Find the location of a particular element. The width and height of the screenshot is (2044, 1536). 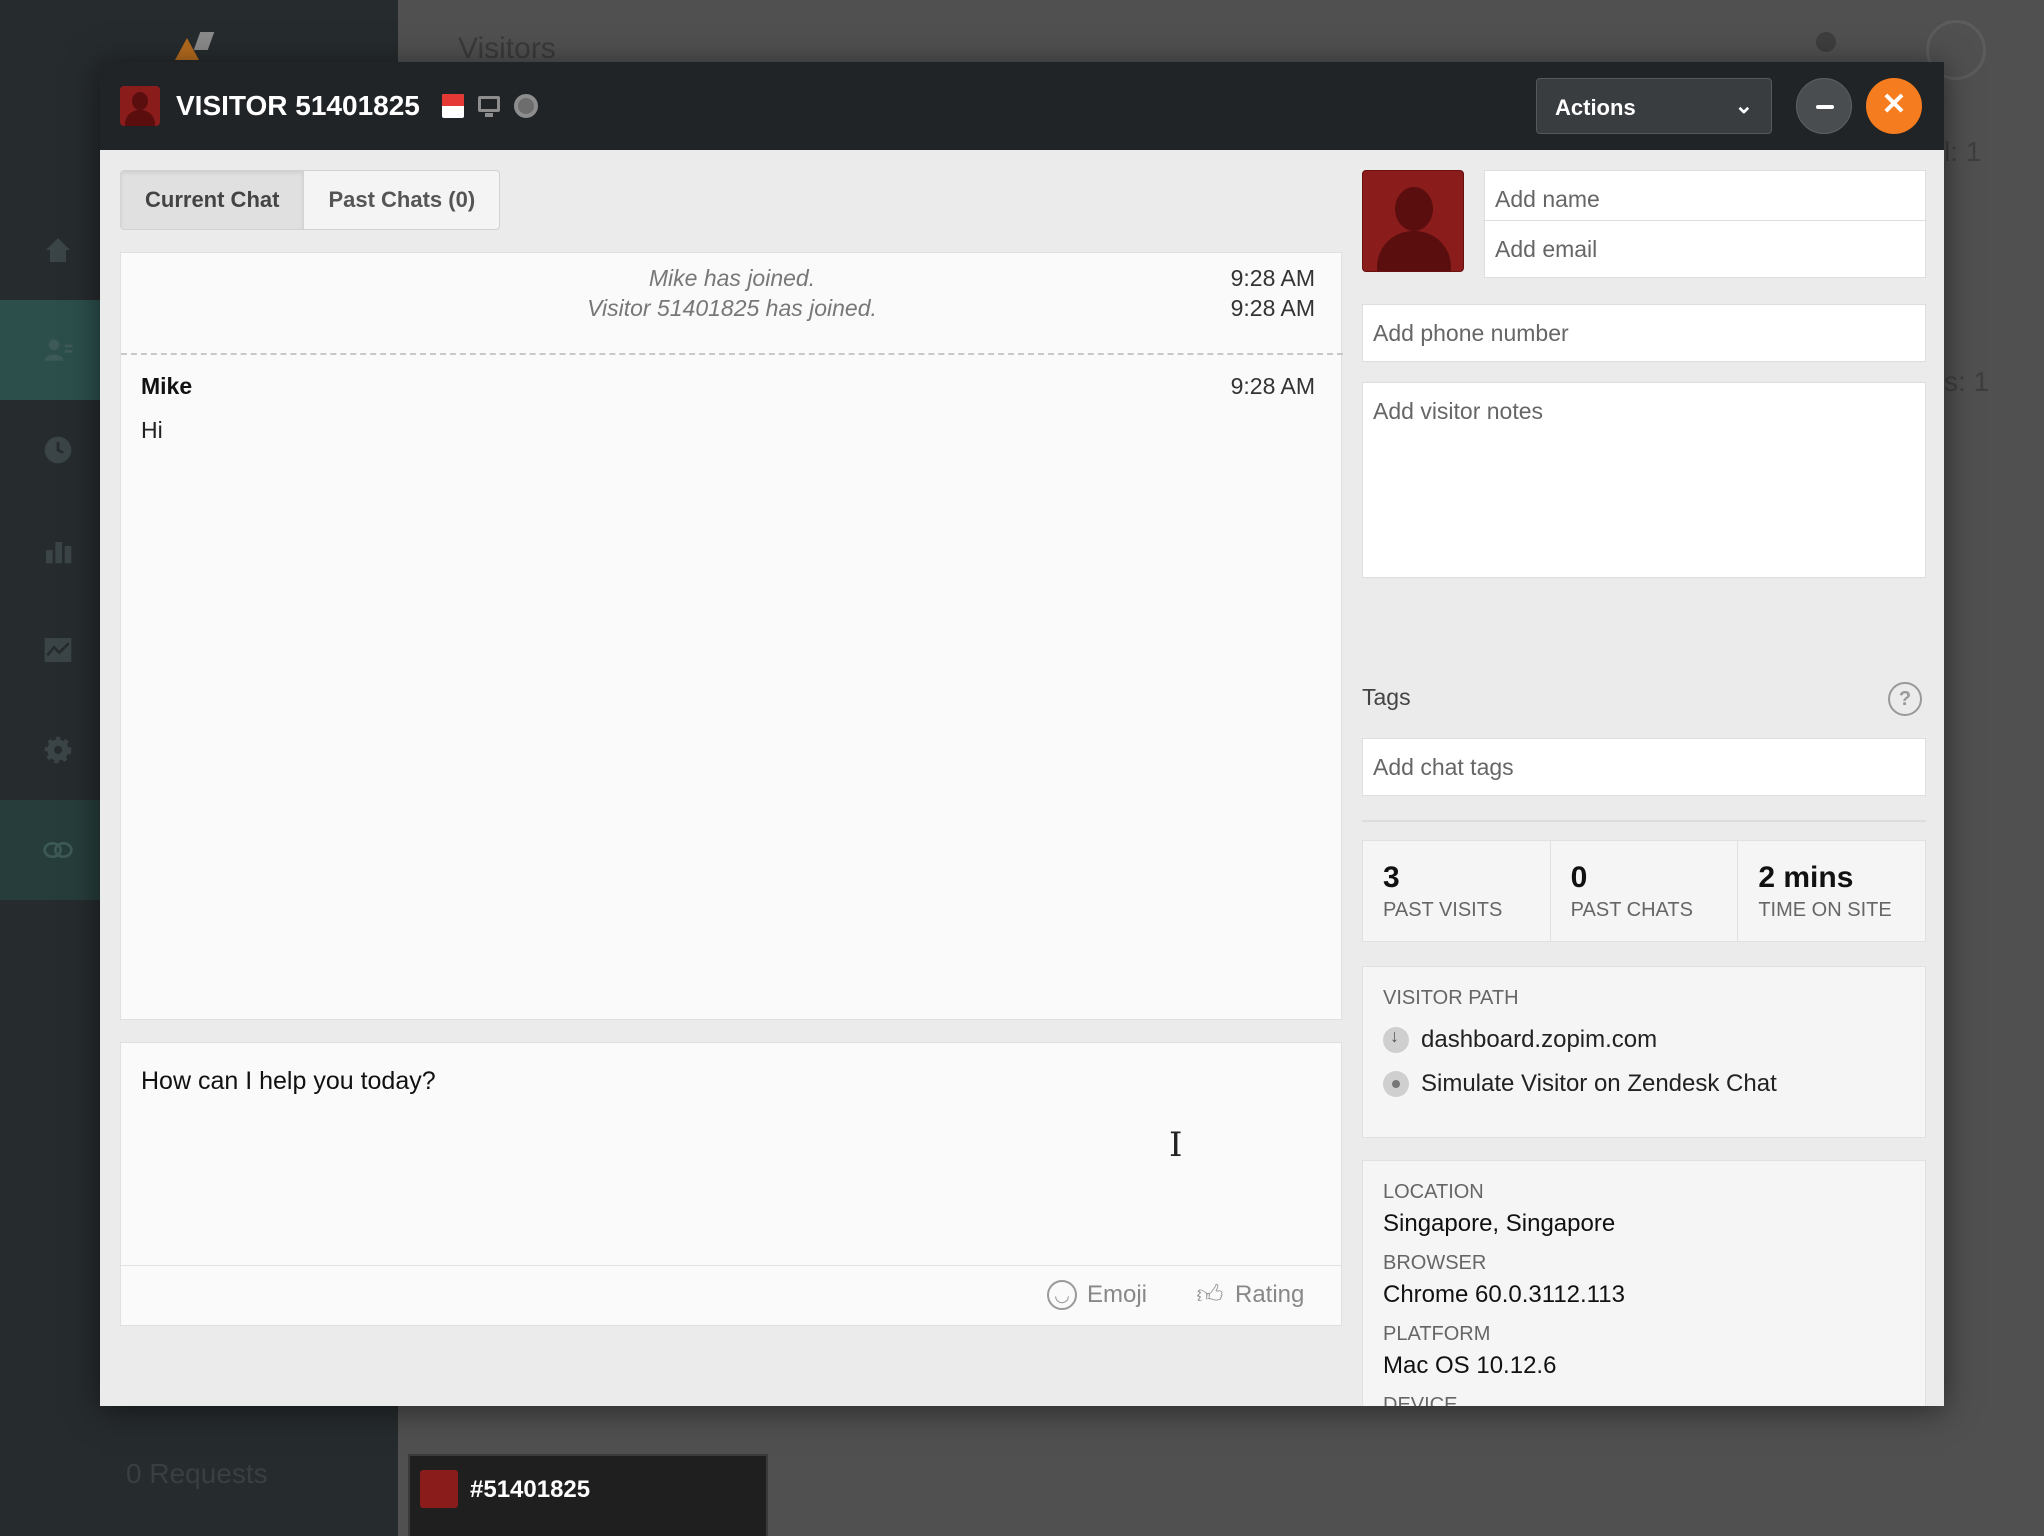

tab-current-chat: Current Chat is located at coordinates (213, 200).